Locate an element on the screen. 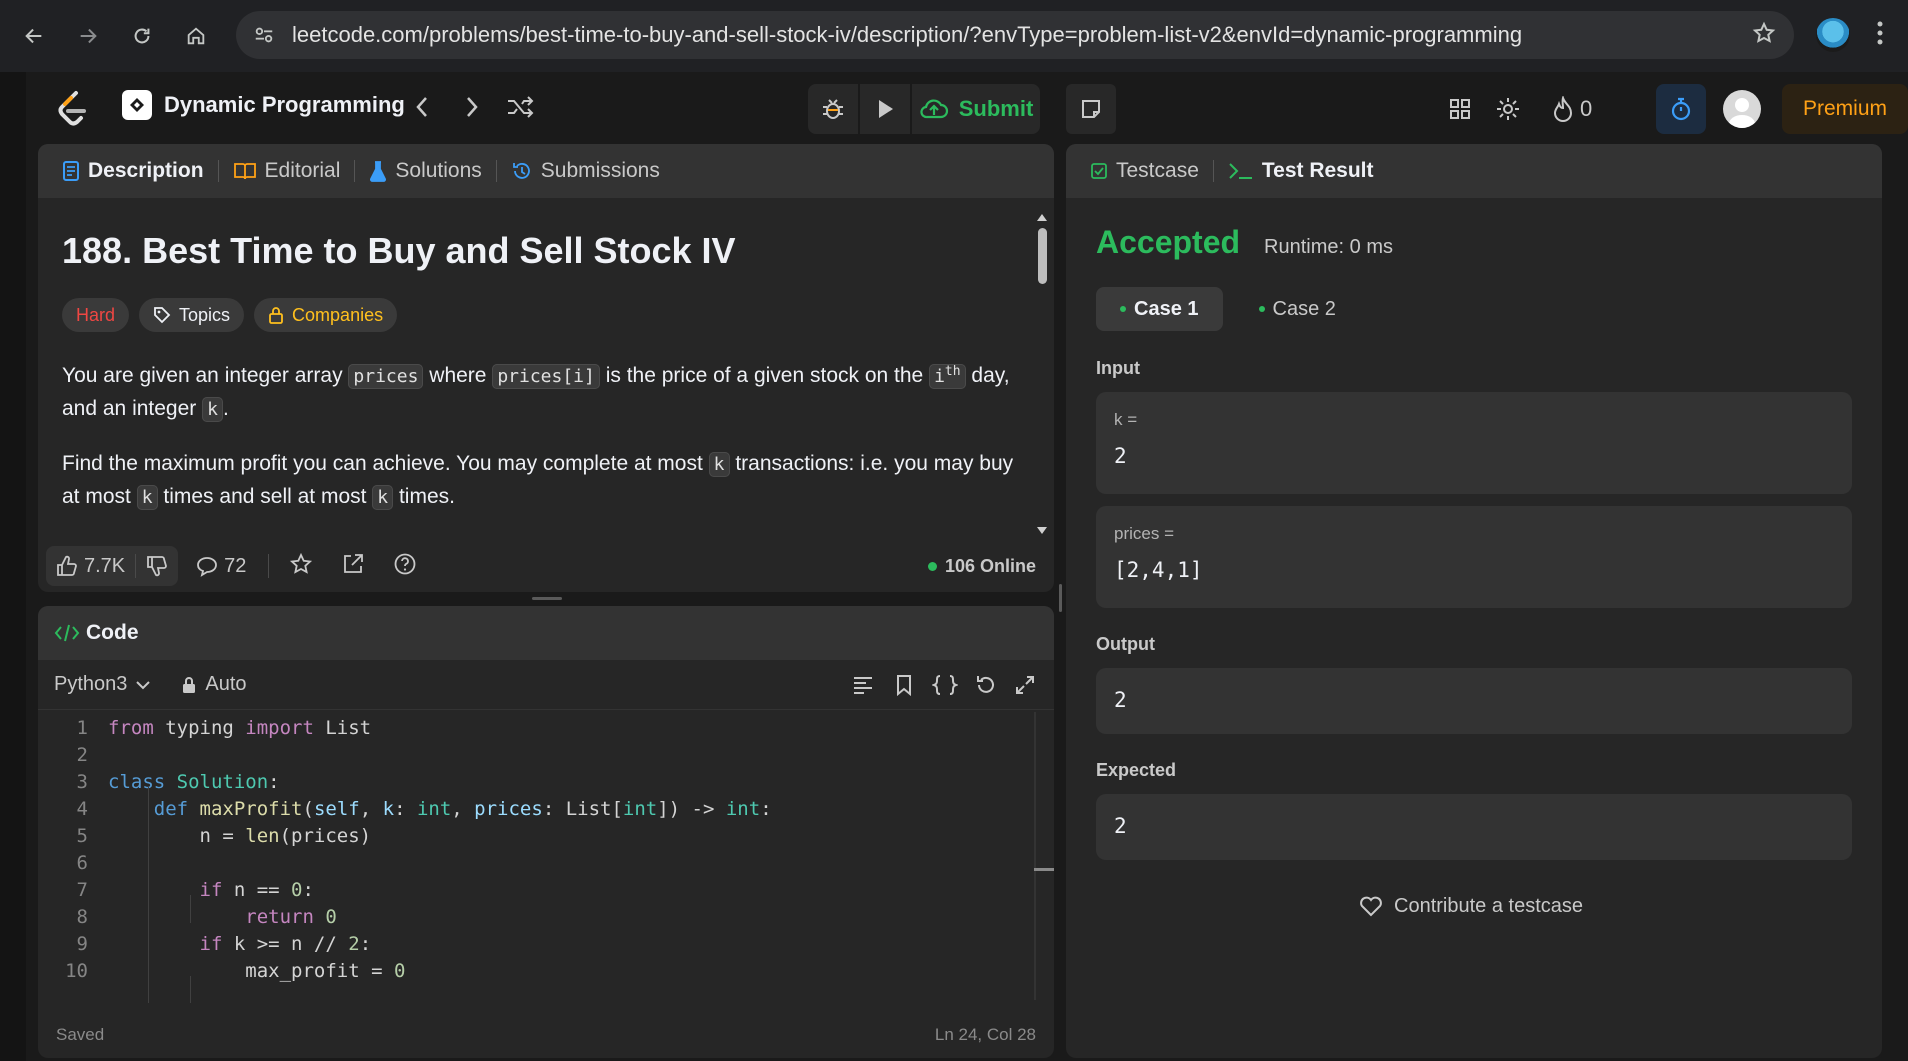 This screenshot has height=1061, width=1908. input-k-name: k = is located at coordinates (1126, 419).